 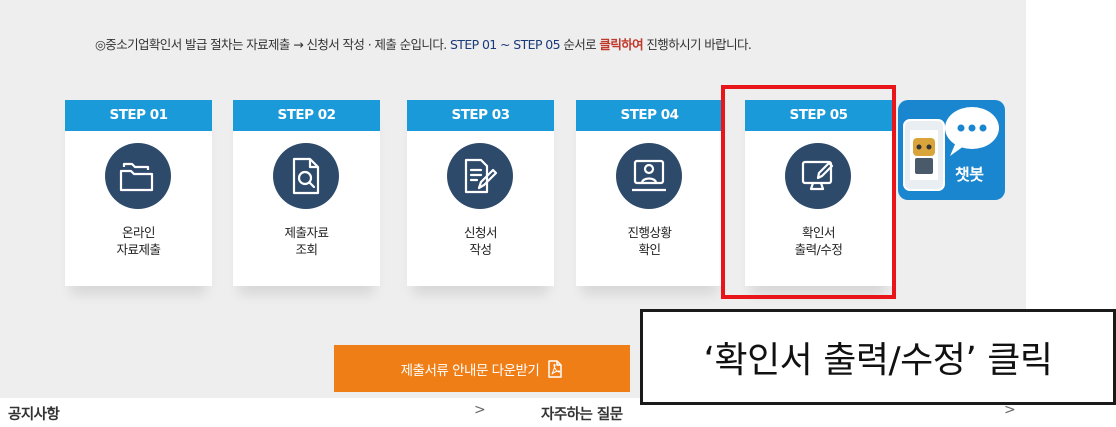 What do you see at coordinates (969, 174) in the screenshot?
I see `chatbot-label: 챗봇` at bounding box center [969, 174].